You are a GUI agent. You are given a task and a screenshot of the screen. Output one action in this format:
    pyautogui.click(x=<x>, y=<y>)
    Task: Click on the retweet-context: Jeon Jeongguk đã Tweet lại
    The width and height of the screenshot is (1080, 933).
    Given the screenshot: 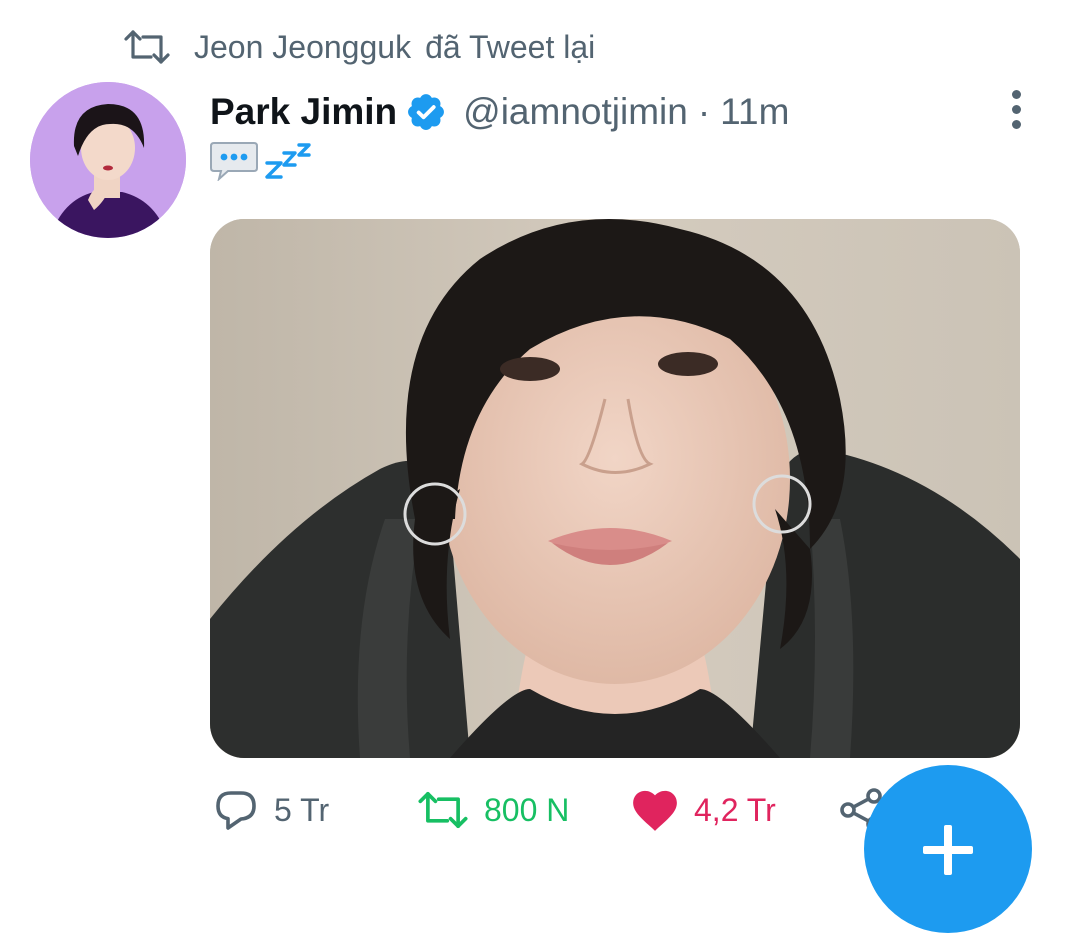 What is the action you would take?
    pyautogui.click(x=358, y=47)
    